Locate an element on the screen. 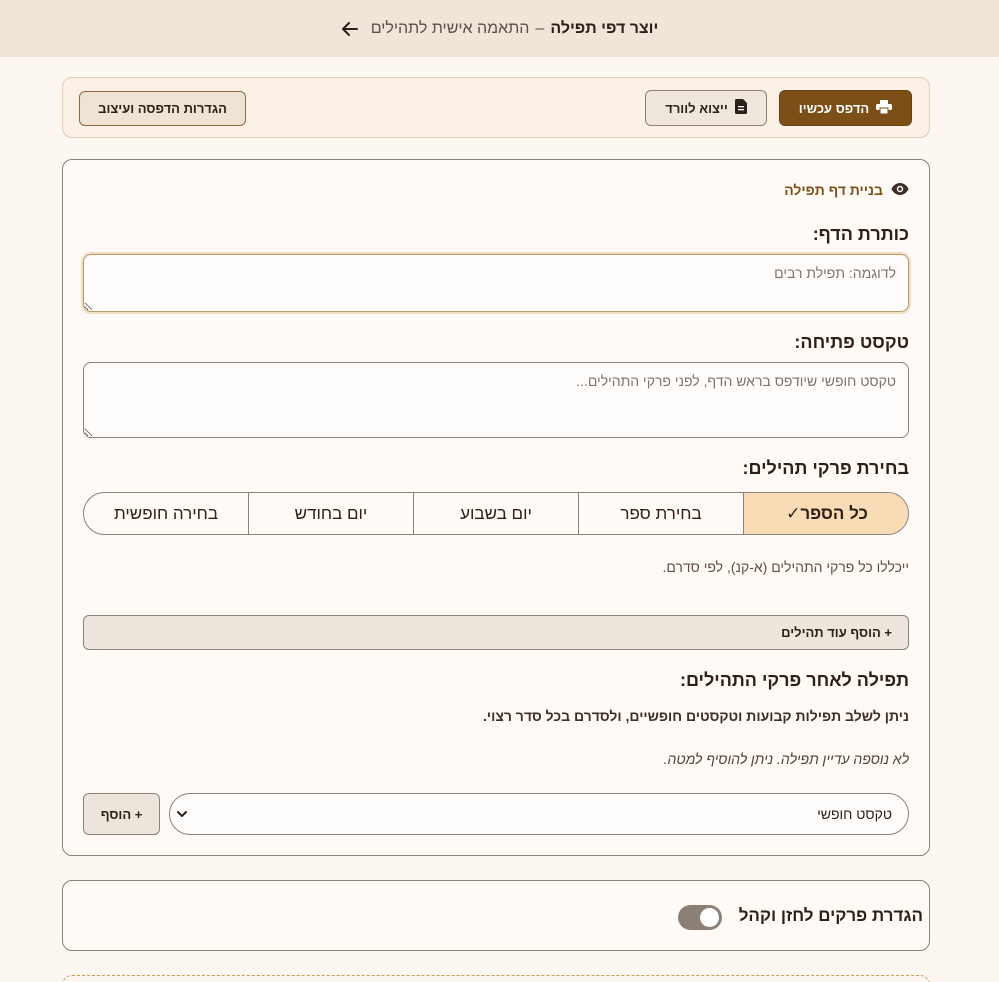 This screenshot has width=999, height=982. empty-prayer-note: לא נוספה עדיין תפילה. ניתן להוסיף למטה. is located at coordinates (786, 759).